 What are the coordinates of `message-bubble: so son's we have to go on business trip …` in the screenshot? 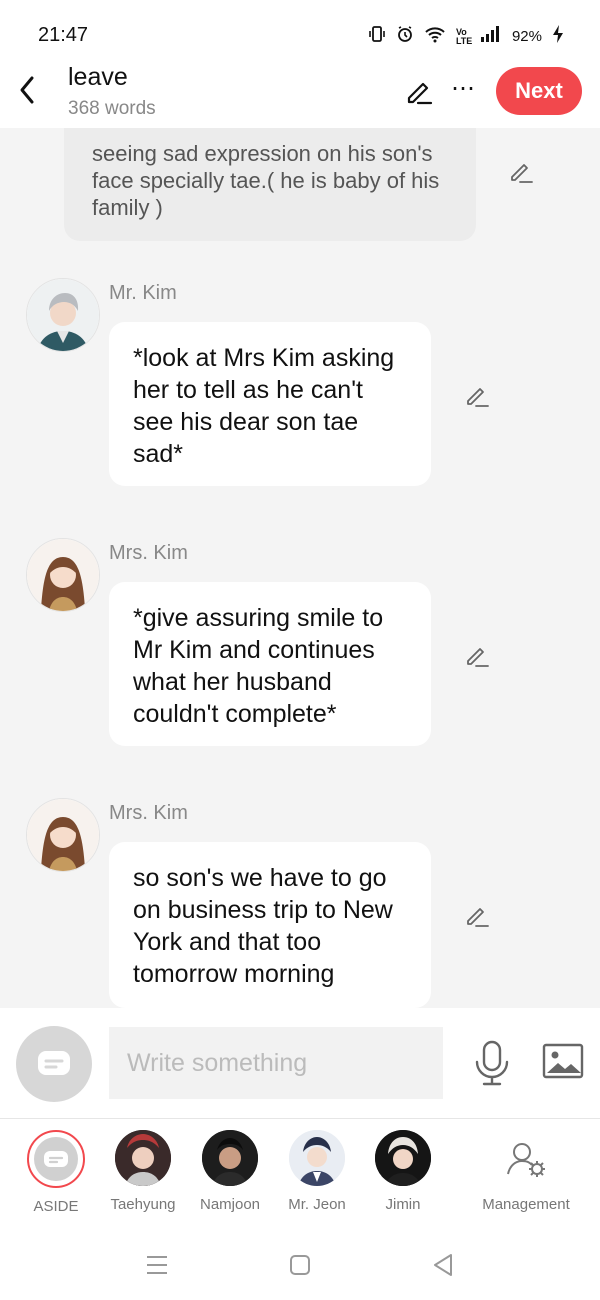 It's located at (270, 925).